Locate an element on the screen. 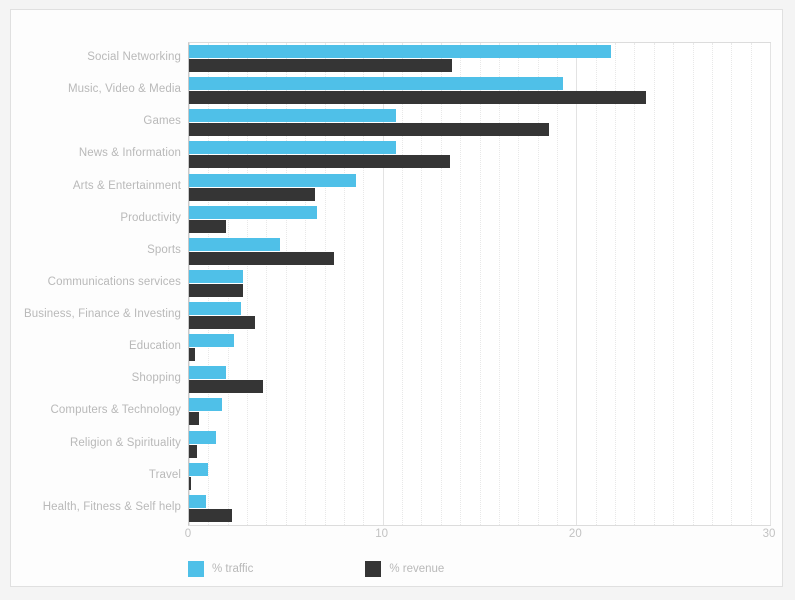  legend-label: % revenue is located at coordinates (417, 569).